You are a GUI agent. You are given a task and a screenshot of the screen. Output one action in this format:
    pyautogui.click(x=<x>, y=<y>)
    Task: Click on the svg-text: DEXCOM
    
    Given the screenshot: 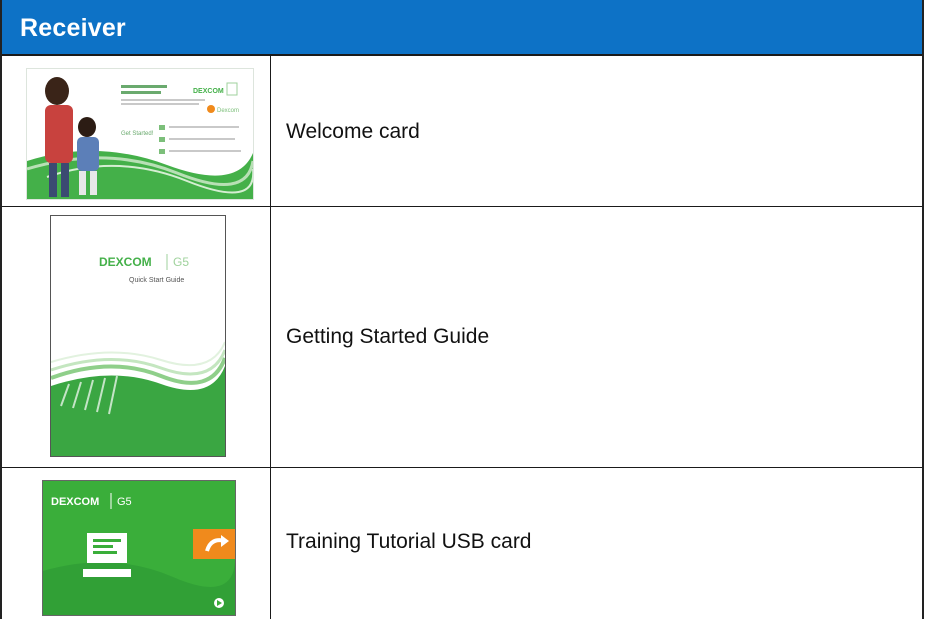 What is the action you would take?
    pyautogui.click(x=208, y=91)
    